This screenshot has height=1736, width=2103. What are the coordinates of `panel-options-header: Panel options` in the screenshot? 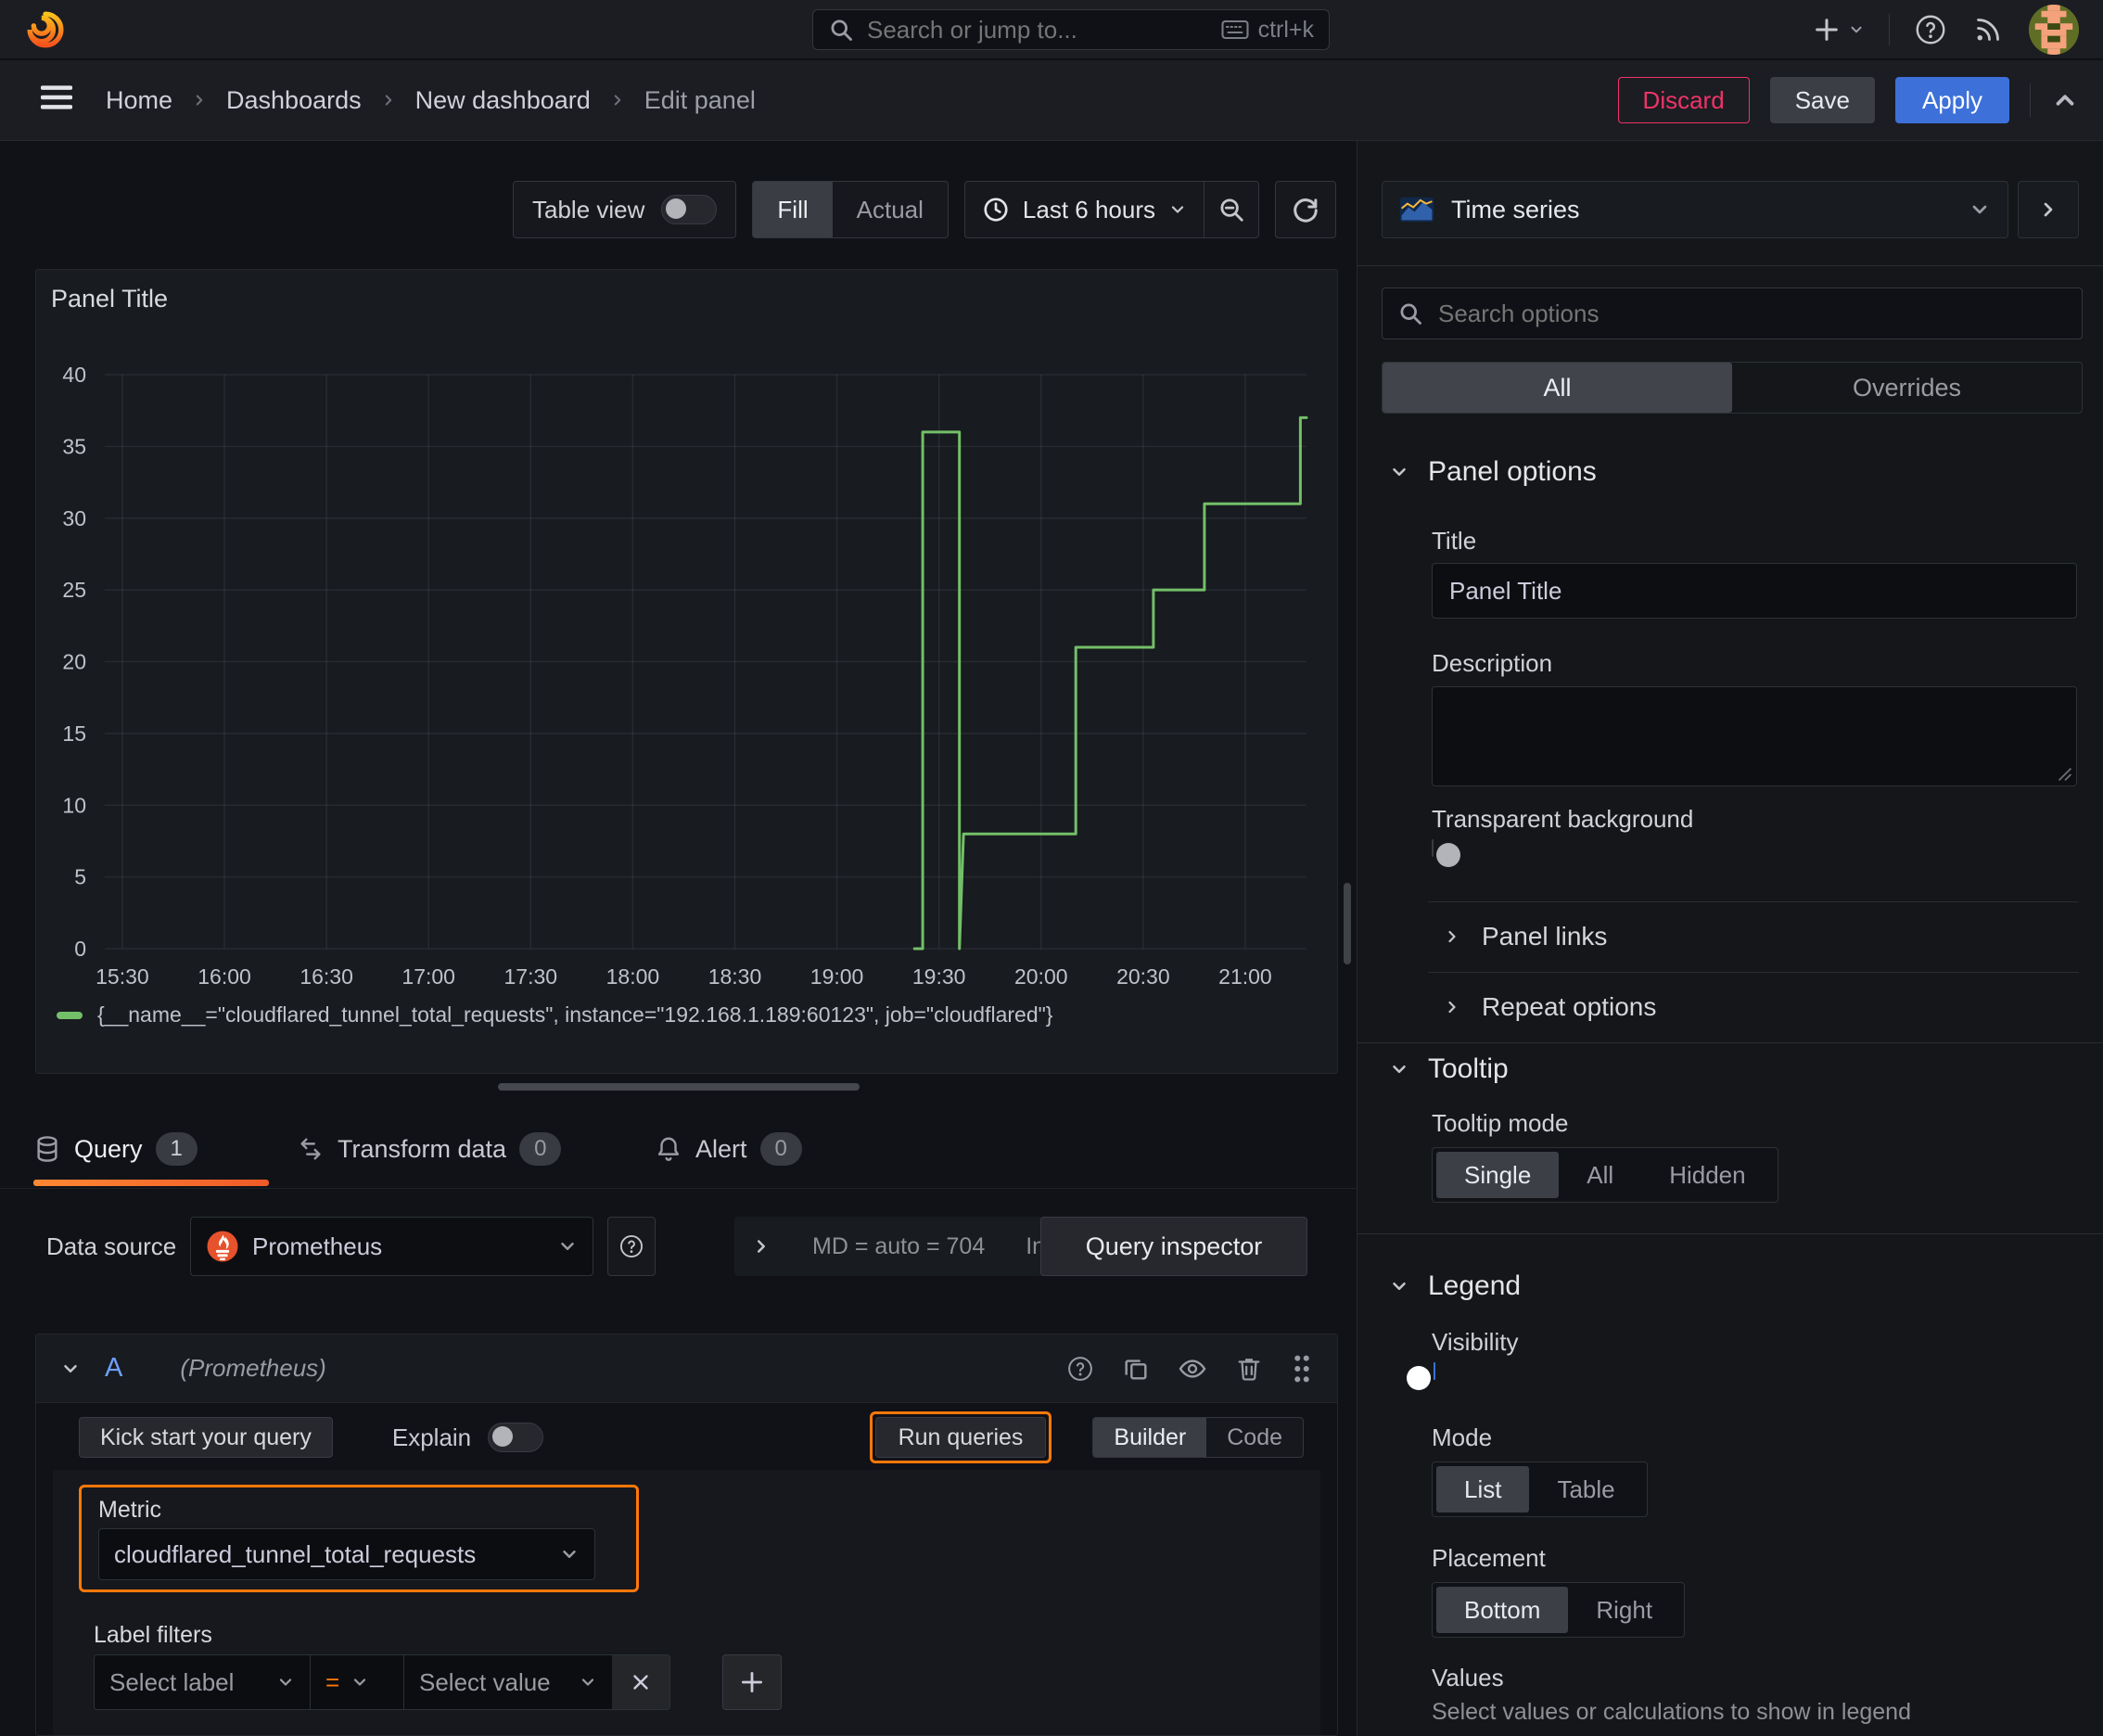 It's located at (1493, 472).